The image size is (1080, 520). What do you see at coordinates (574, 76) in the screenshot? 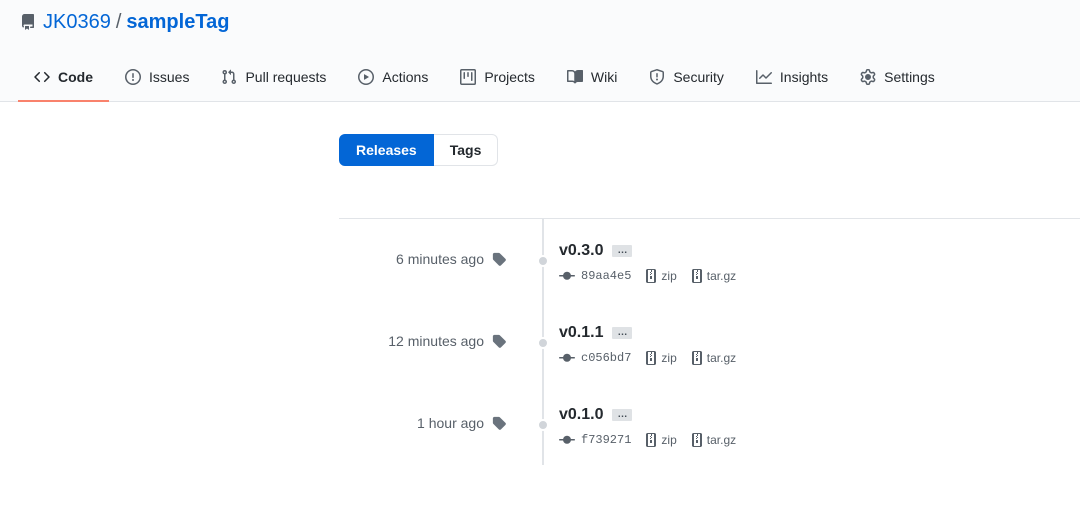
I see `book-icon` at bounding box center [574, 76].